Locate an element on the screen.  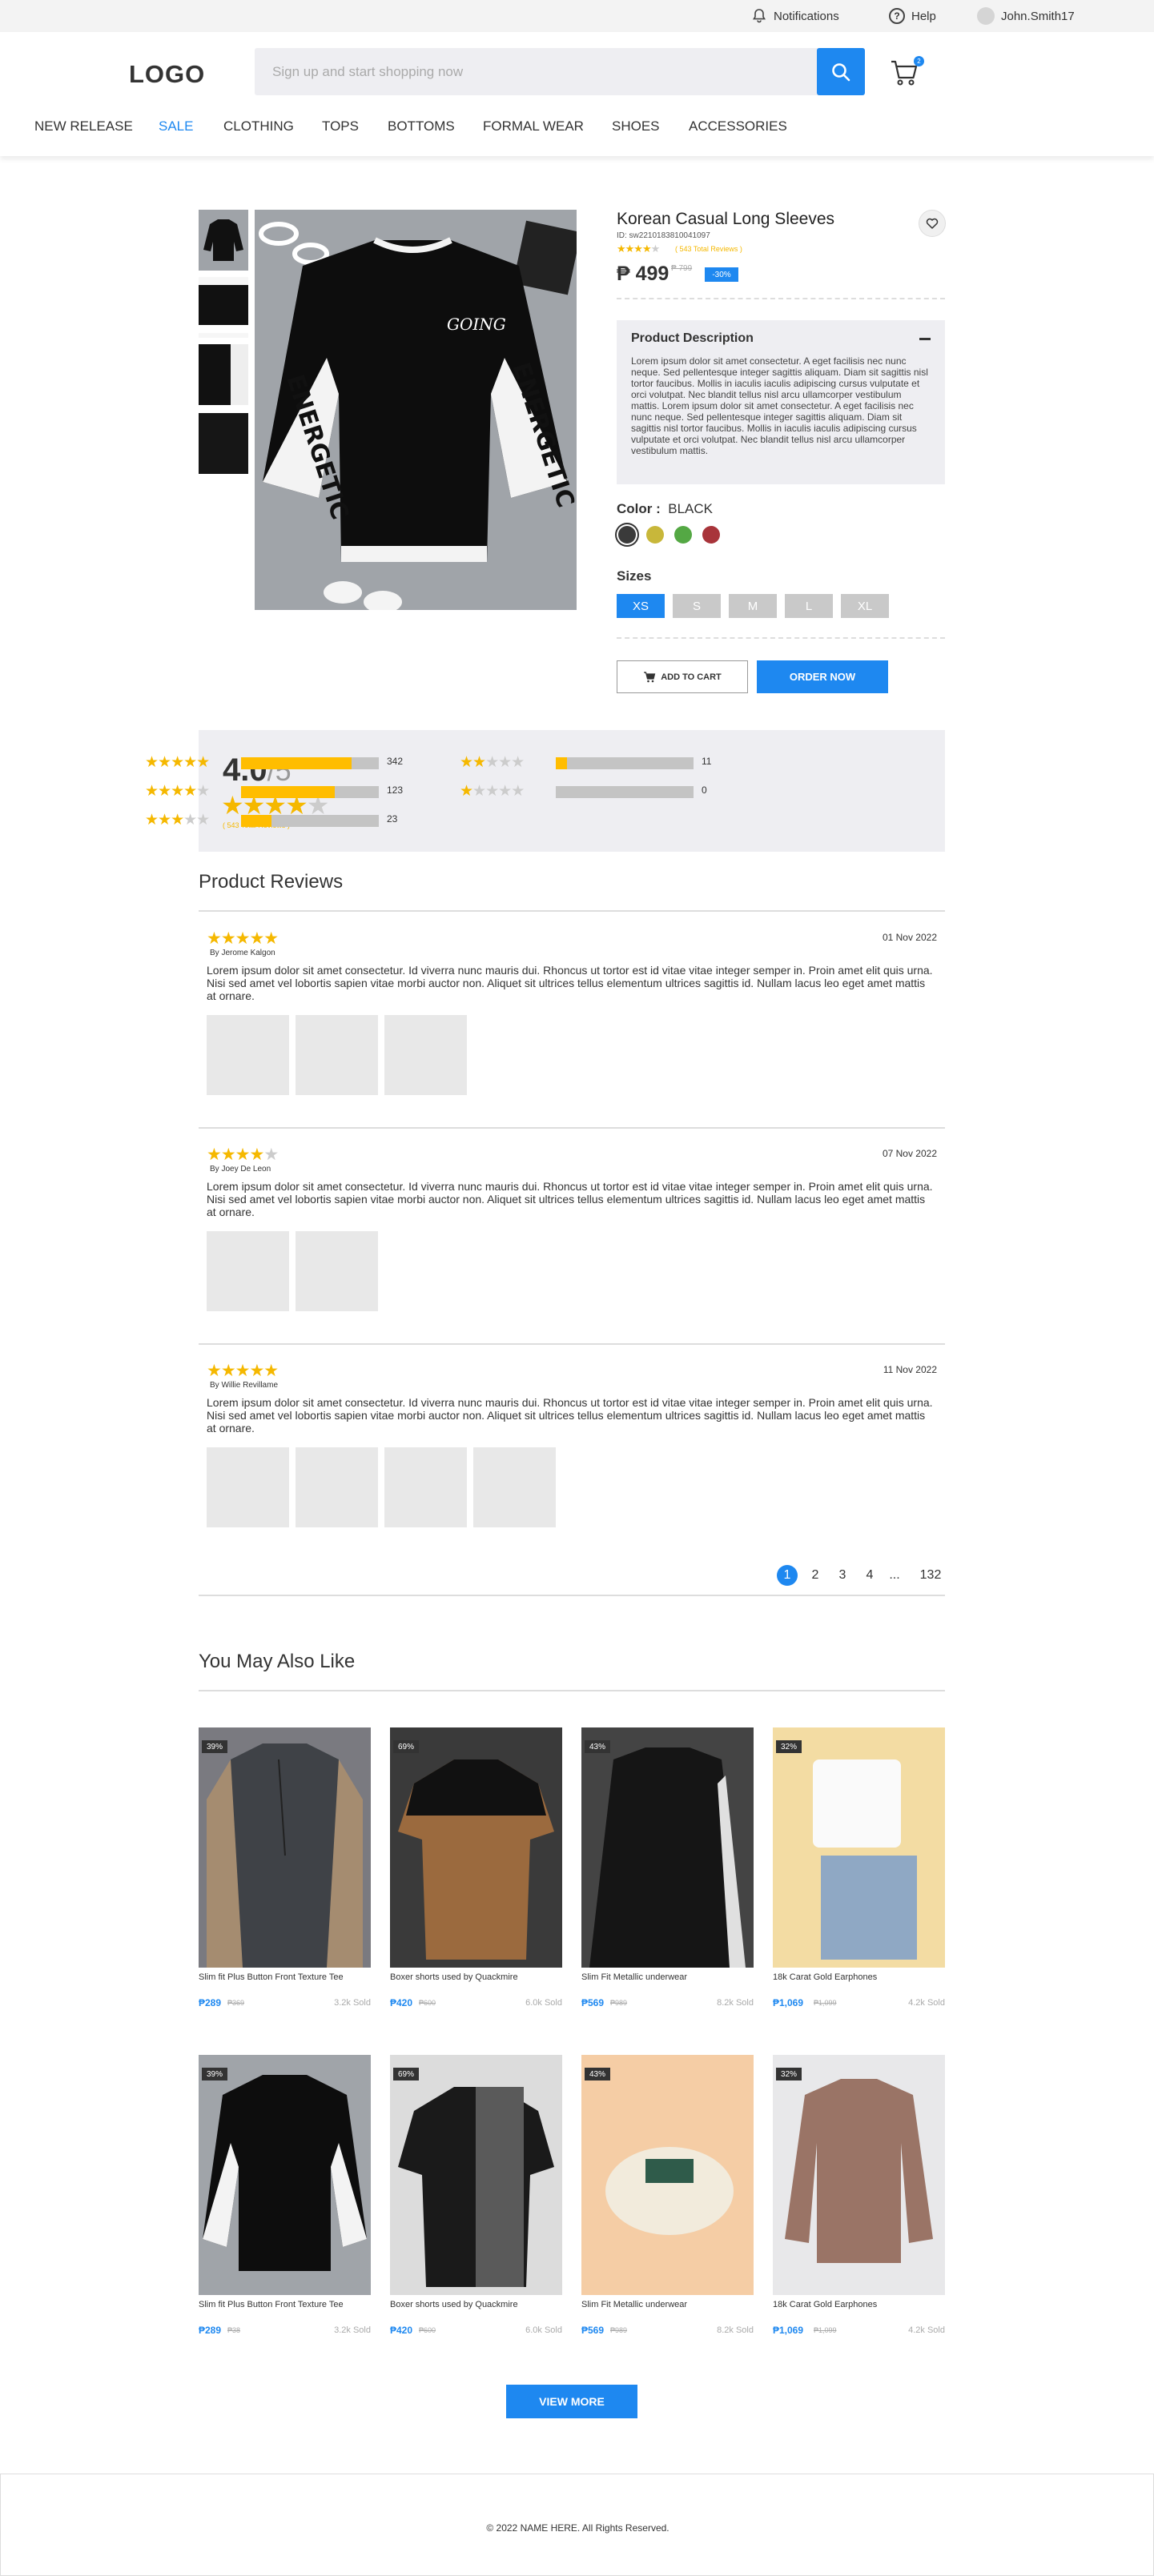
nav-accessories: ACCESSORIES is located at coordinates (738, 126).